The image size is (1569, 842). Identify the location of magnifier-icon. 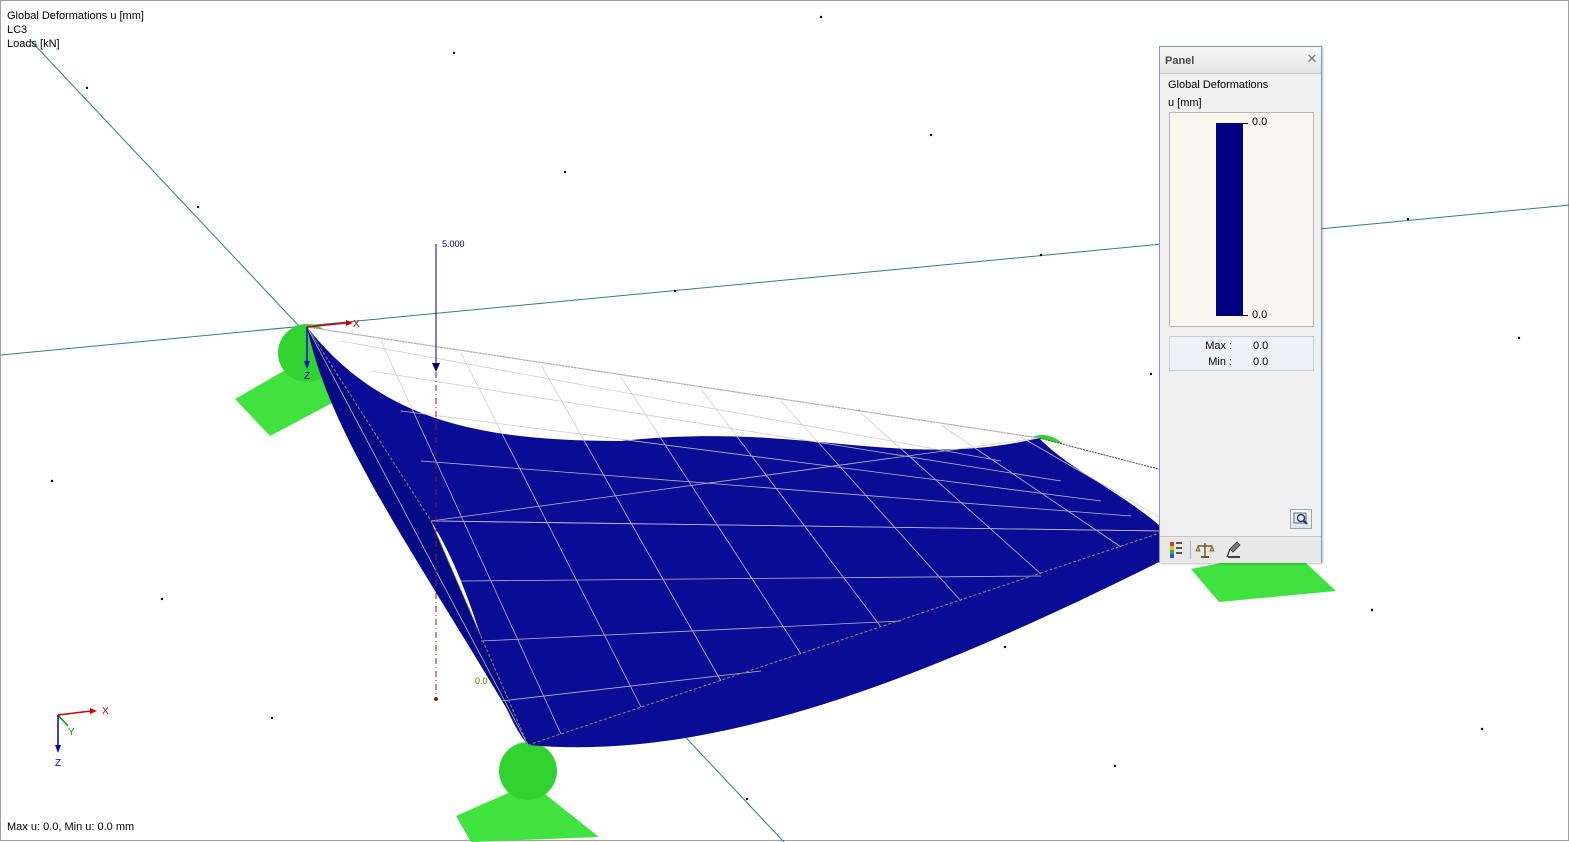
(1300, 518).